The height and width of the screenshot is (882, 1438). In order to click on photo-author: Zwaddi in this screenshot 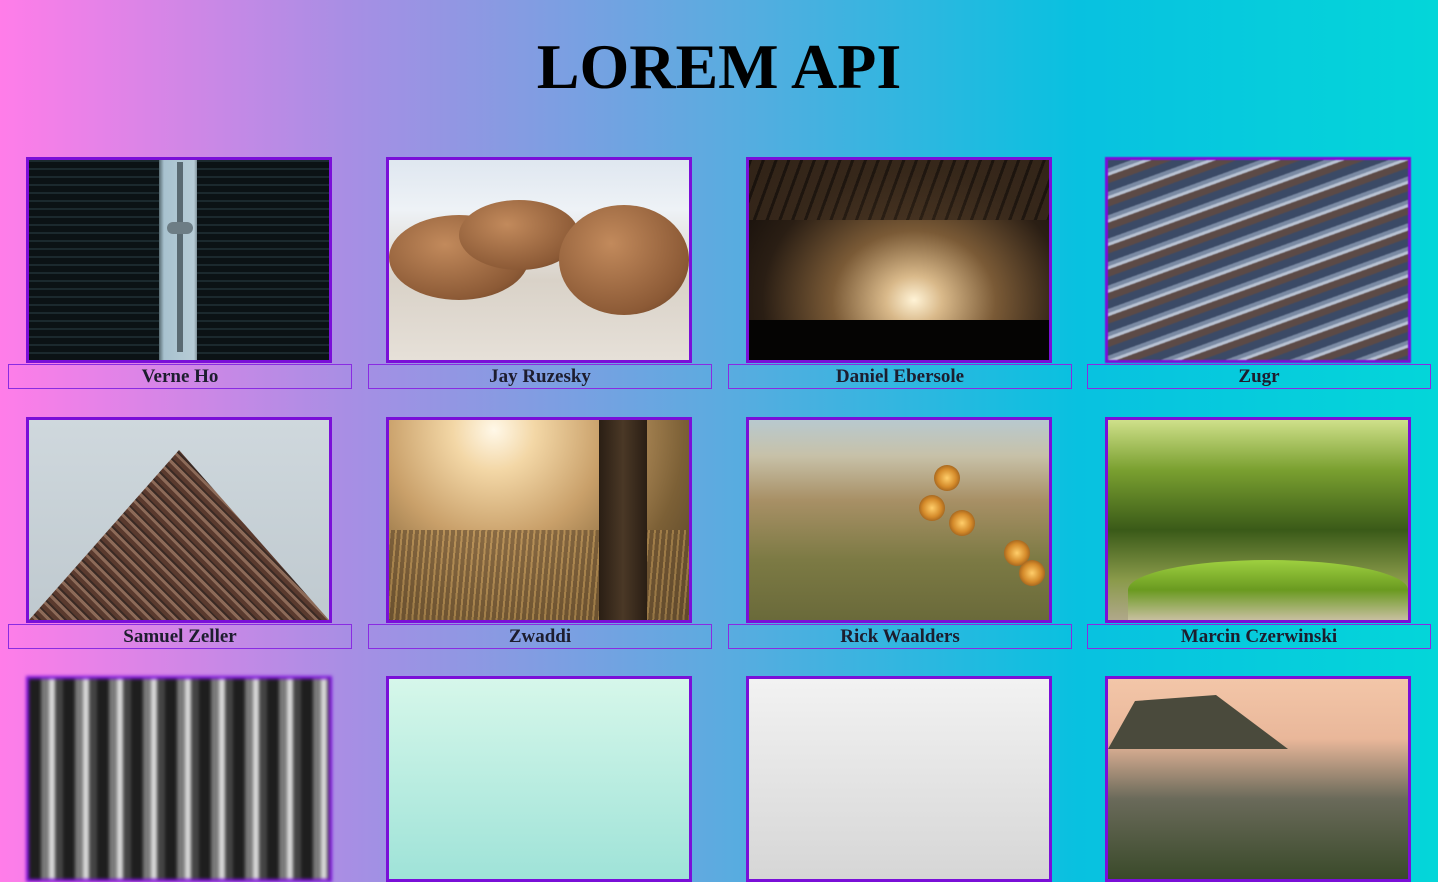, I will do `click(540, 636)`.